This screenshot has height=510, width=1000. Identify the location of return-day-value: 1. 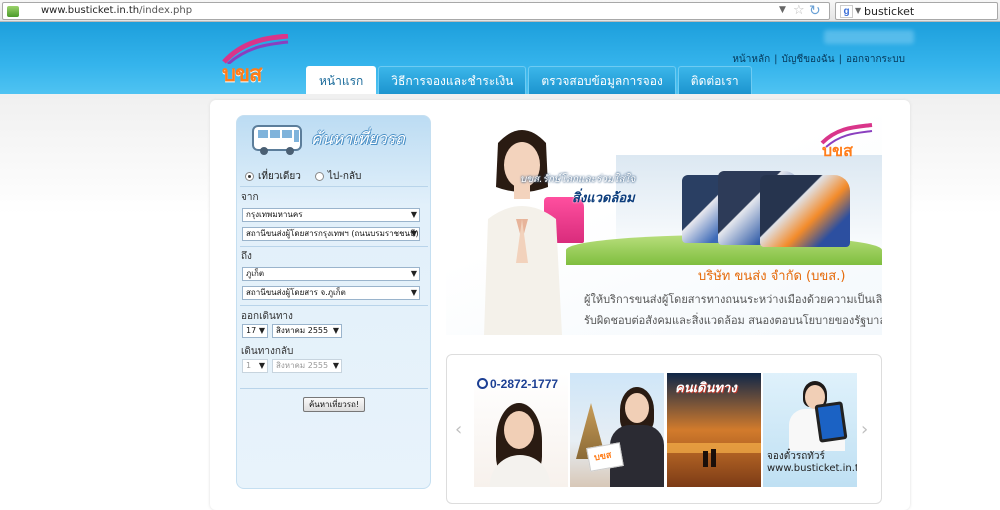
(249, 365).